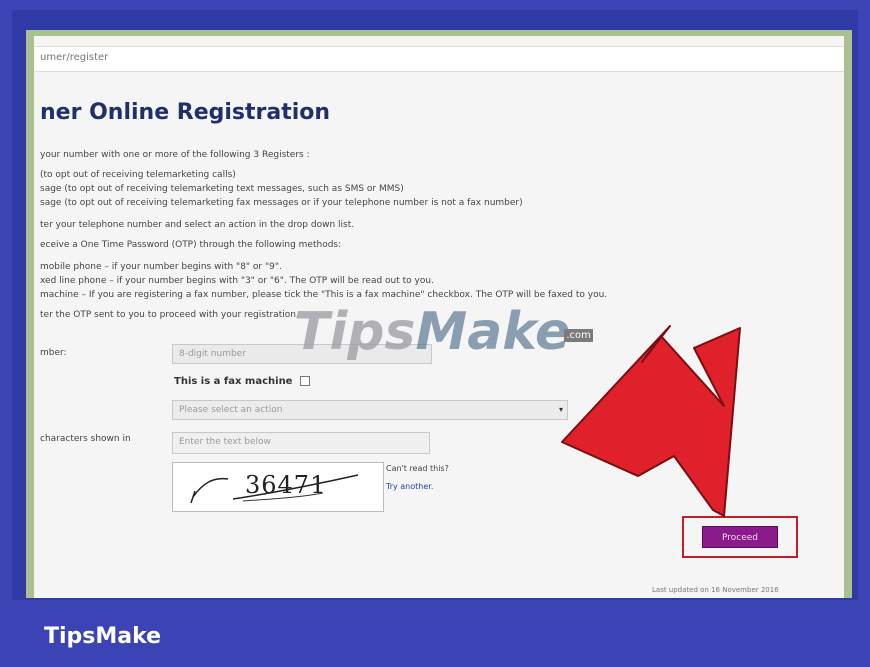 This screenshot has height=667, width=870. What do you see at coordinates (233, 381) in the screenshot?
I see `fax-checkbox-label: This is a fax machine` at bounding box center [233, 381].